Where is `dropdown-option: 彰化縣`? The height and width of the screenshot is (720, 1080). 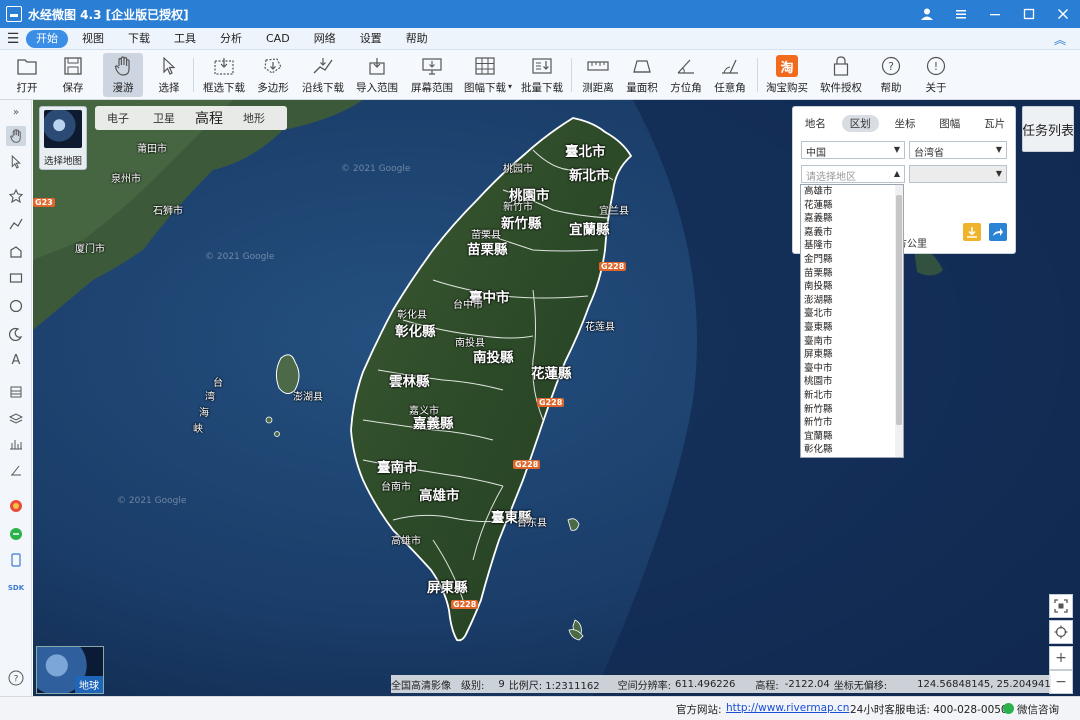
dropdown-option: 彰化縣 is located at coordinates (852, 450).